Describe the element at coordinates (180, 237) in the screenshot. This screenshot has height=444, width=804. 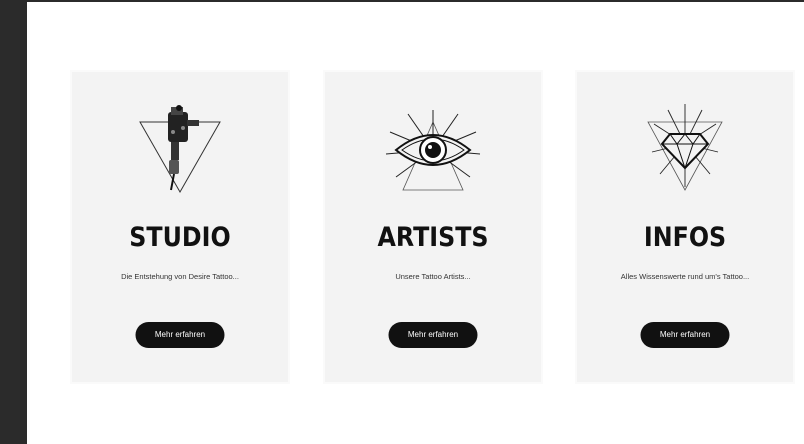
I see `card-title: STUDIO` at that location.